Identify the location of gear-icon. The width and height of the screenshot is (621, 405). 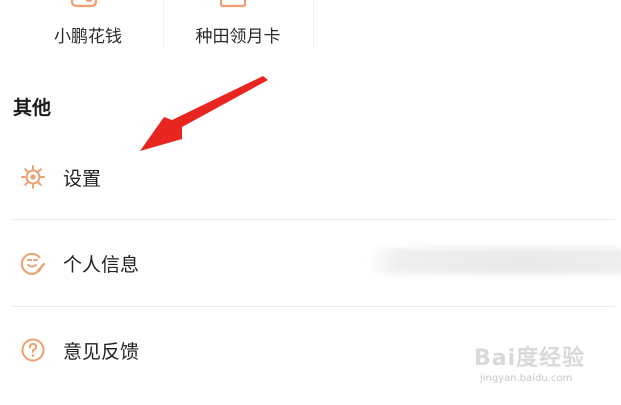
(33, 177).